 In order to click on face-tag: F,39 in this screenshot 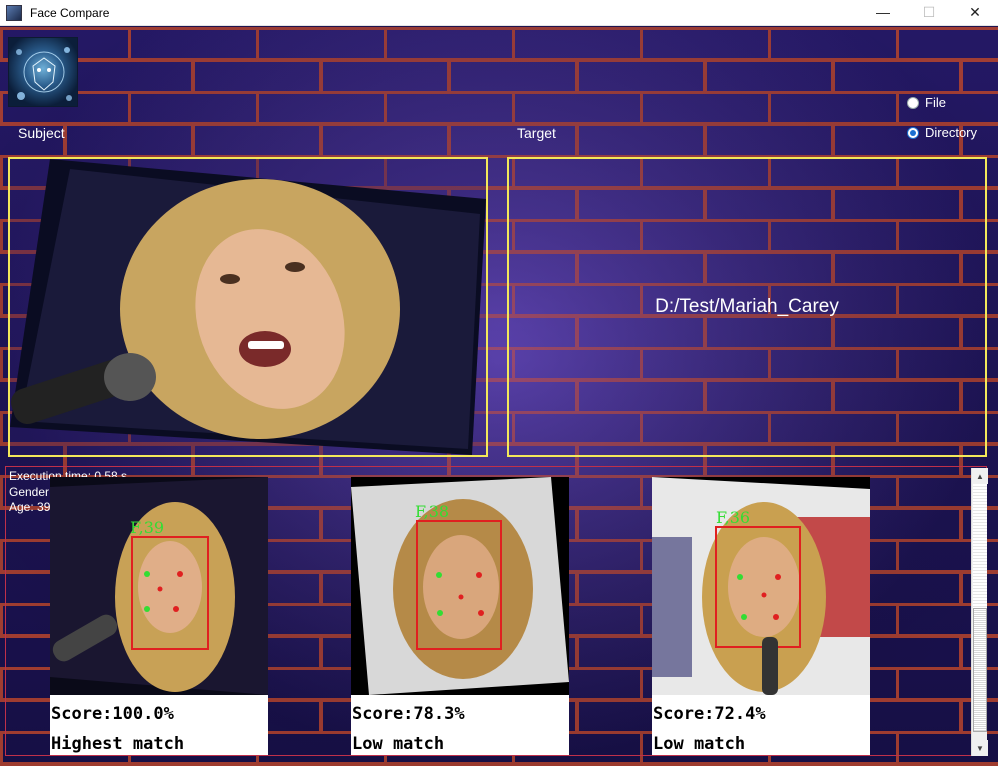, I will do `click(147, 527)`.